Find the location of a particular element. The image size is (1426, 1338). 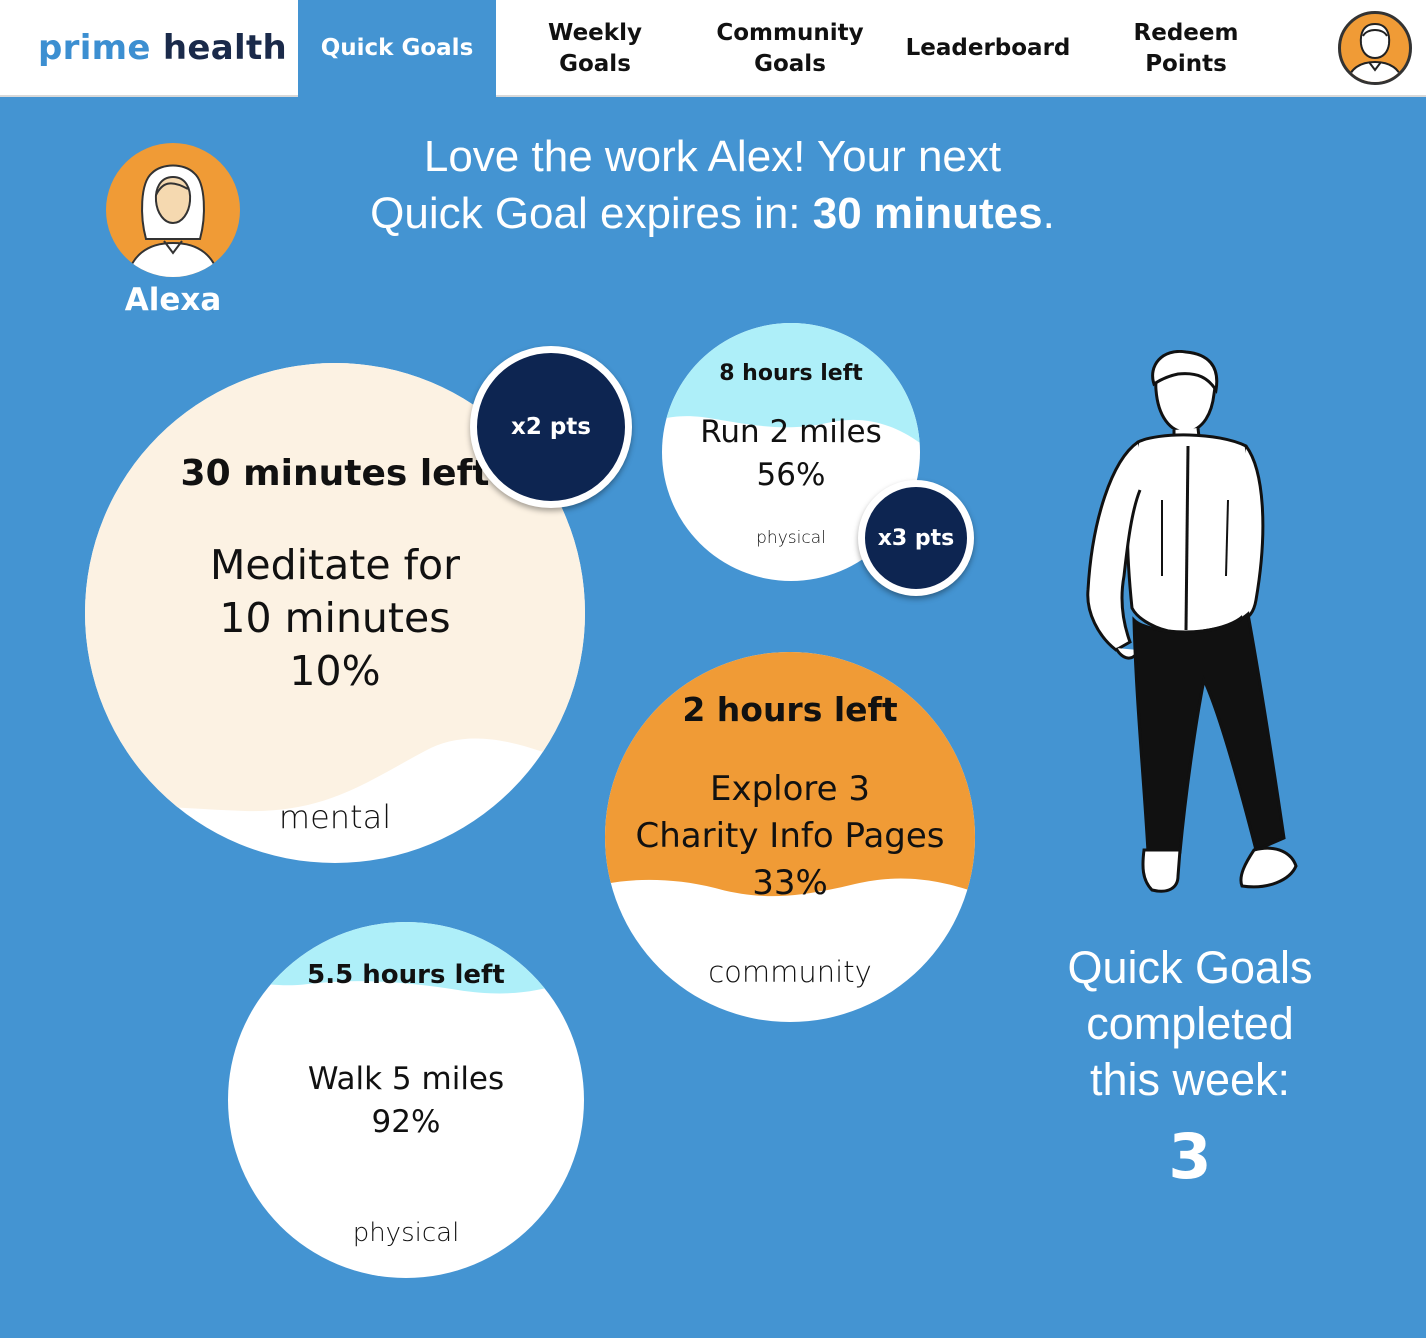

goal-title-line1: Meditate for is located at coordinates (335, 565).